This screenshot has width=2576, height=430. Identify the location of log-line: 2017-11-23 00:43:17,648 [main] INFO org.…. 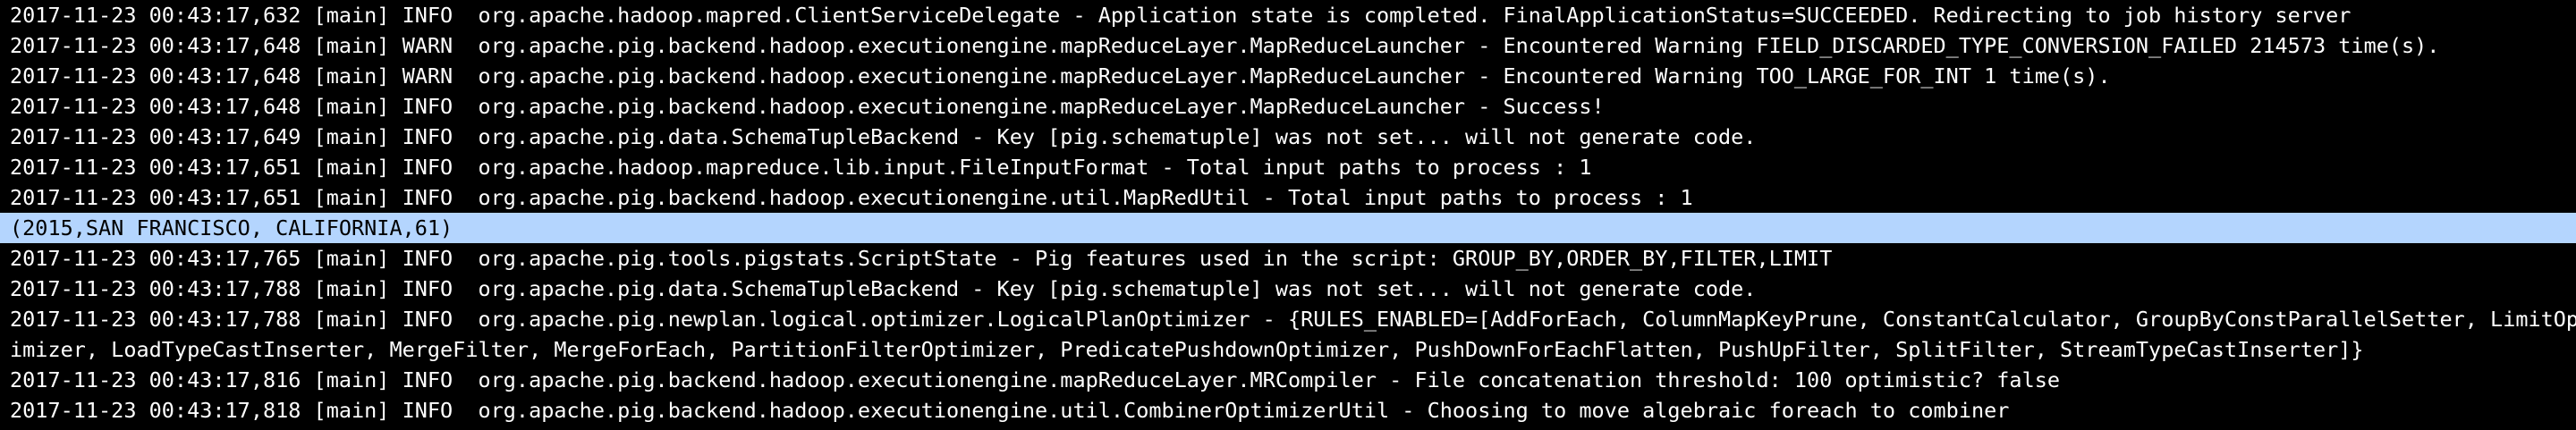
(807, 107).